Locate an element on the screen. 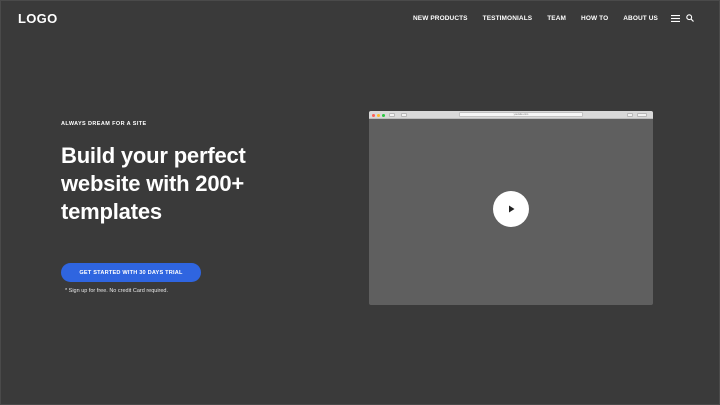 The image size is (720, 405). logo: LOGO is located at coordinates (37, 18).